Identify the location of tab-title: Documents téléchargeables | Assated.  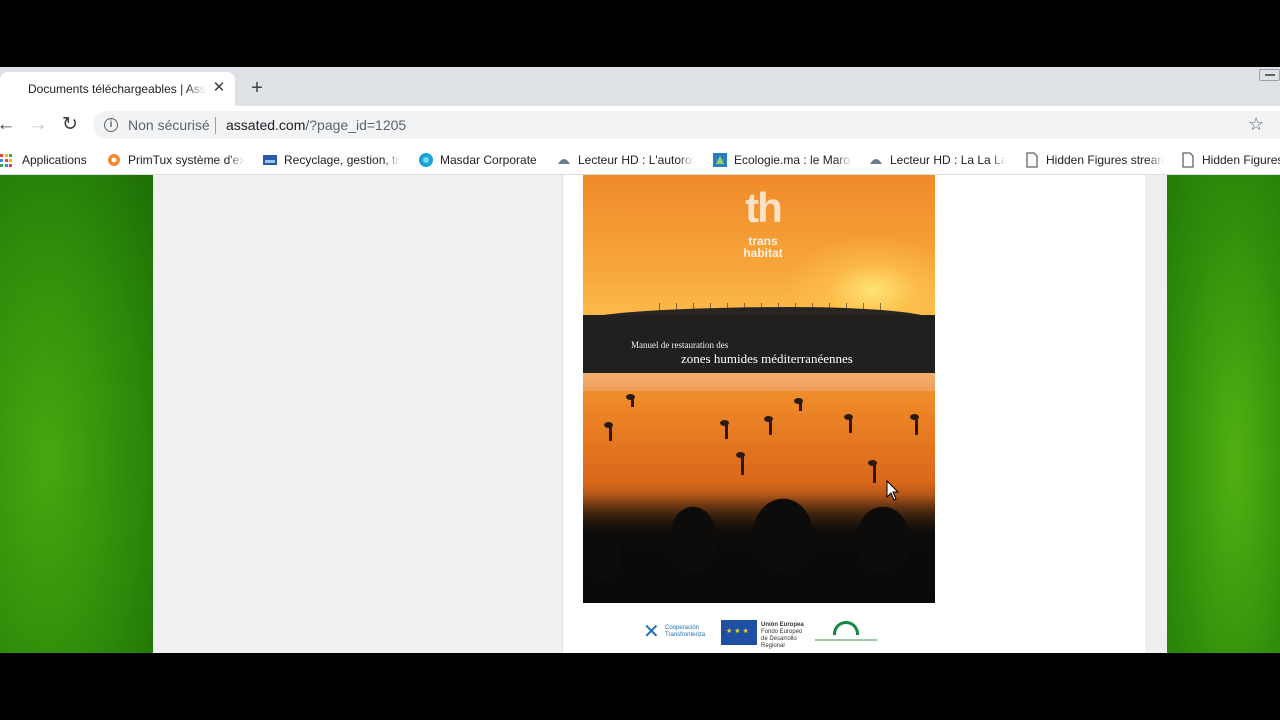
(117, 89).